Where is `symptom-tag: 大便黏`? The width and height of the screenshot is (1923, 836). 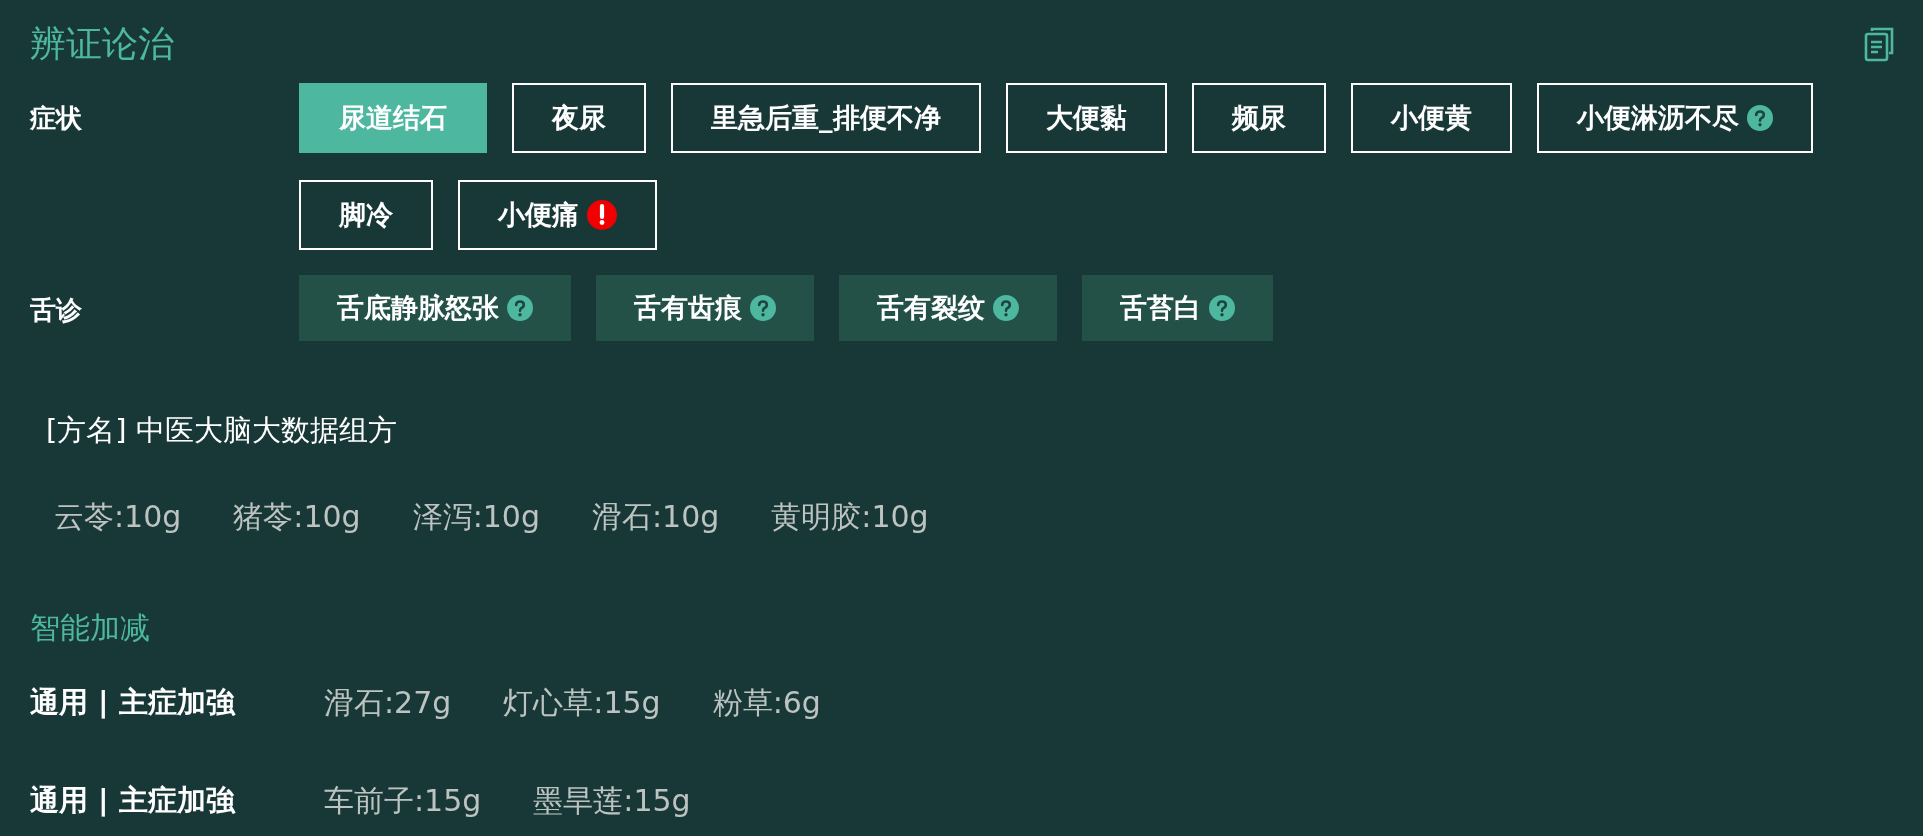 symptom-tag: 大便黏 is located at coordinates (1086, 118).